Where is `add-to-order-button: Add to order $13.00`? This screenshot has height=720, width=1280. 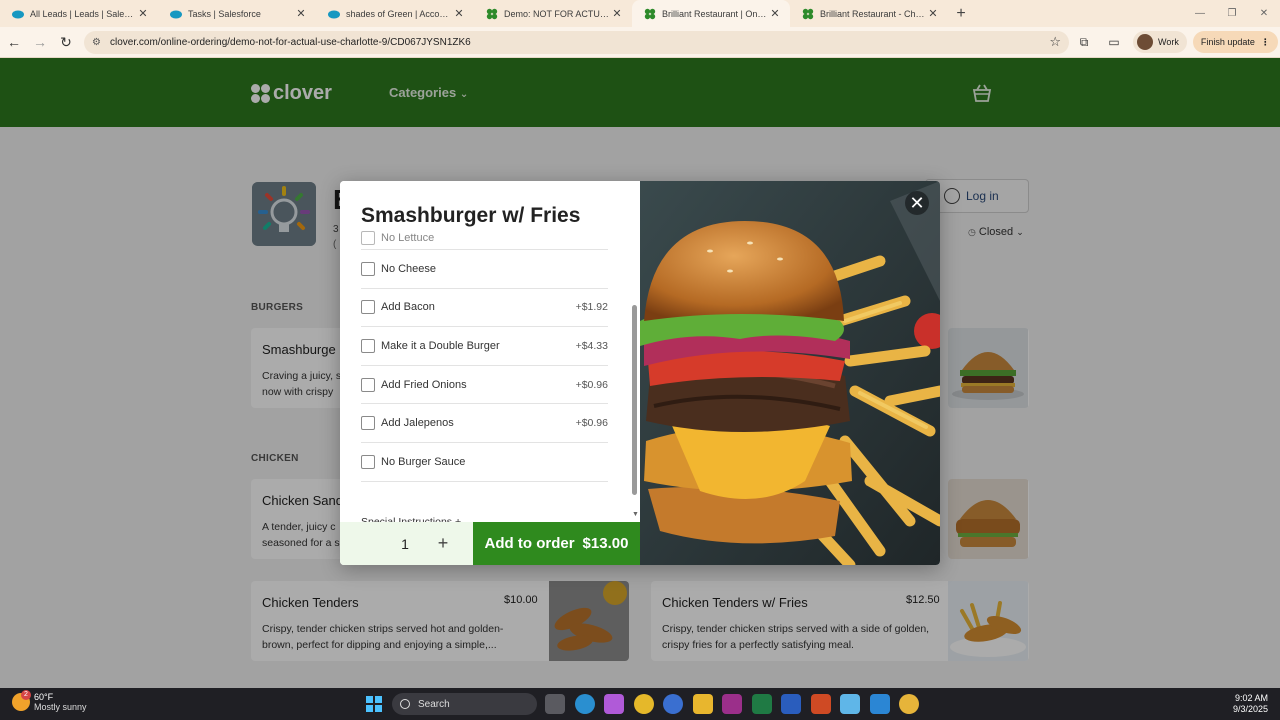
add-to-order-button: Add to order $13.00 is located at coordinates (556, 543).